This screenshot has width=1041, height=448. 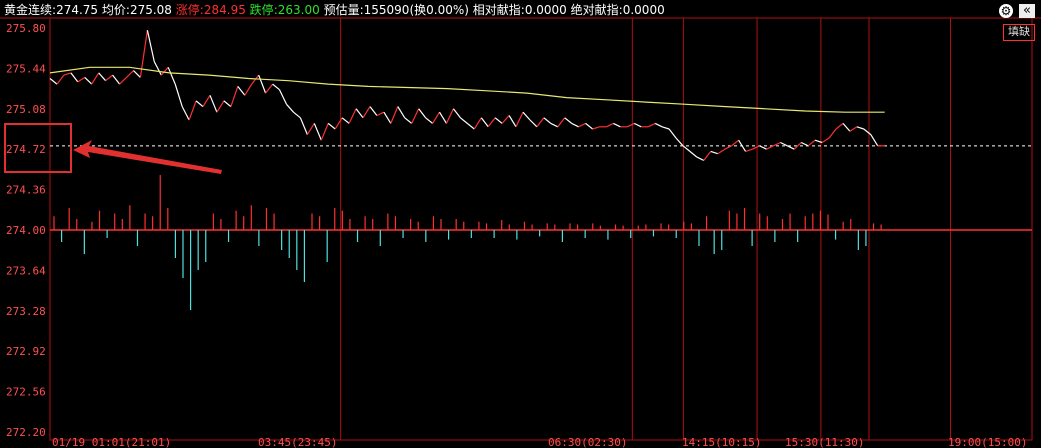 I want to click on limit-up-value: 284.95, so click(x=224, y=10).